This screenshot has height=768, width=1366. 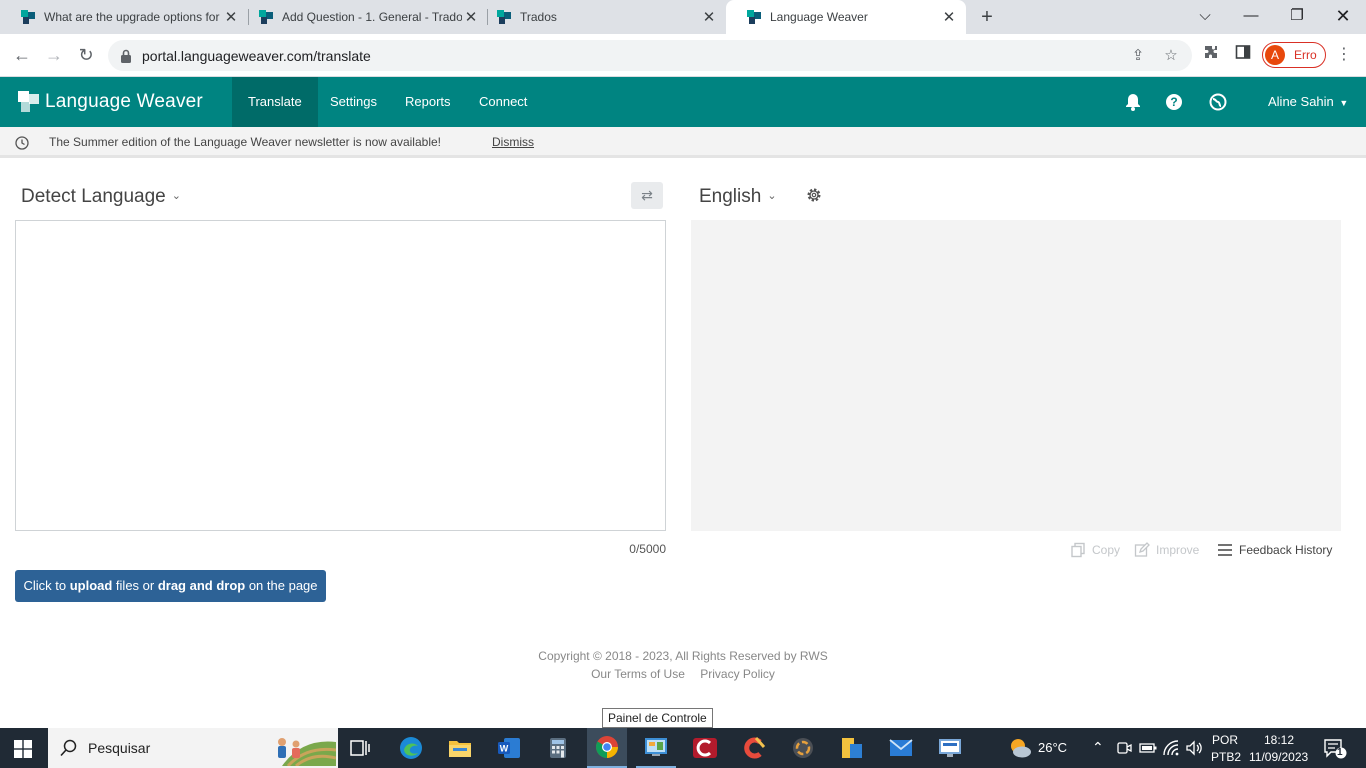 What do you see at coordinates (647, 549) in the screenshot?
I see `character-counter: 0/5000` at bounding box center [647, 549].